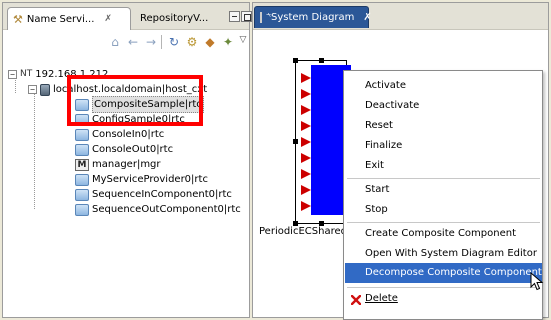 This screenshot has width=551, height=320. I want to click on tree-item: M manager|mgr, so click(118, 164).